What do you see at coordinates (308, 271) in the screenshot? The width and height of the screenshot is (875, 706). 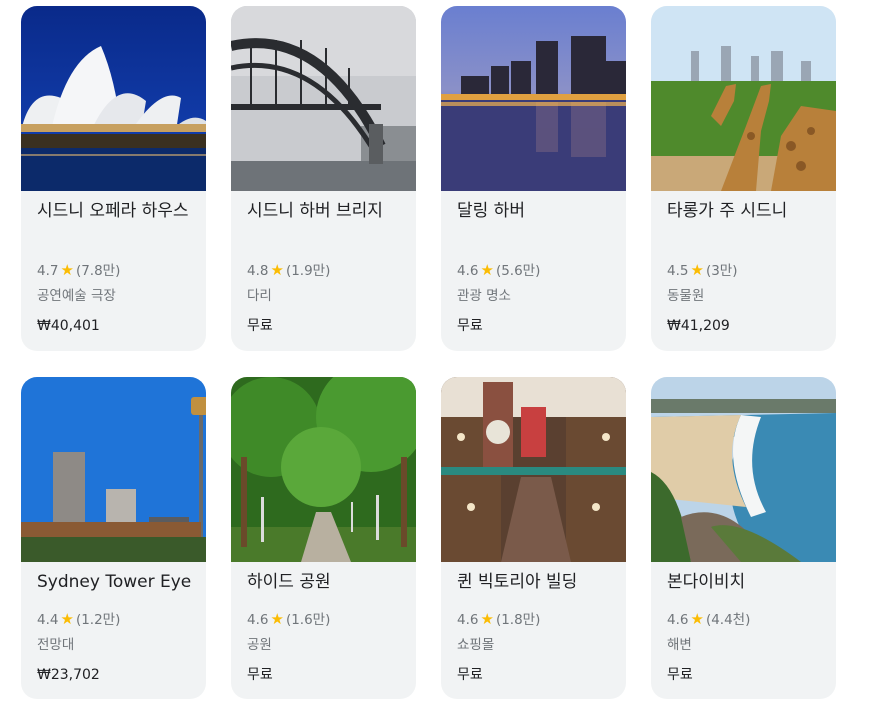 I see `review-count: (1.9만)` at bounding box center [308, 271].